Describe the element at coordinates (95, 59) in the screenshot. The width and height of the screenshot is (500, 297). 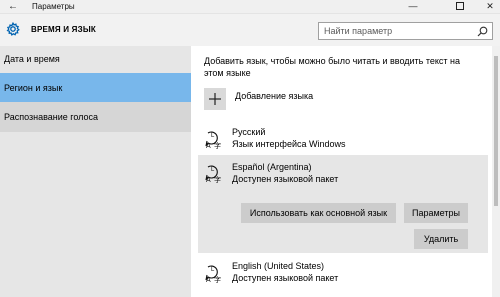
I see `sidebar-item-date-time: Дата и время` at that location.